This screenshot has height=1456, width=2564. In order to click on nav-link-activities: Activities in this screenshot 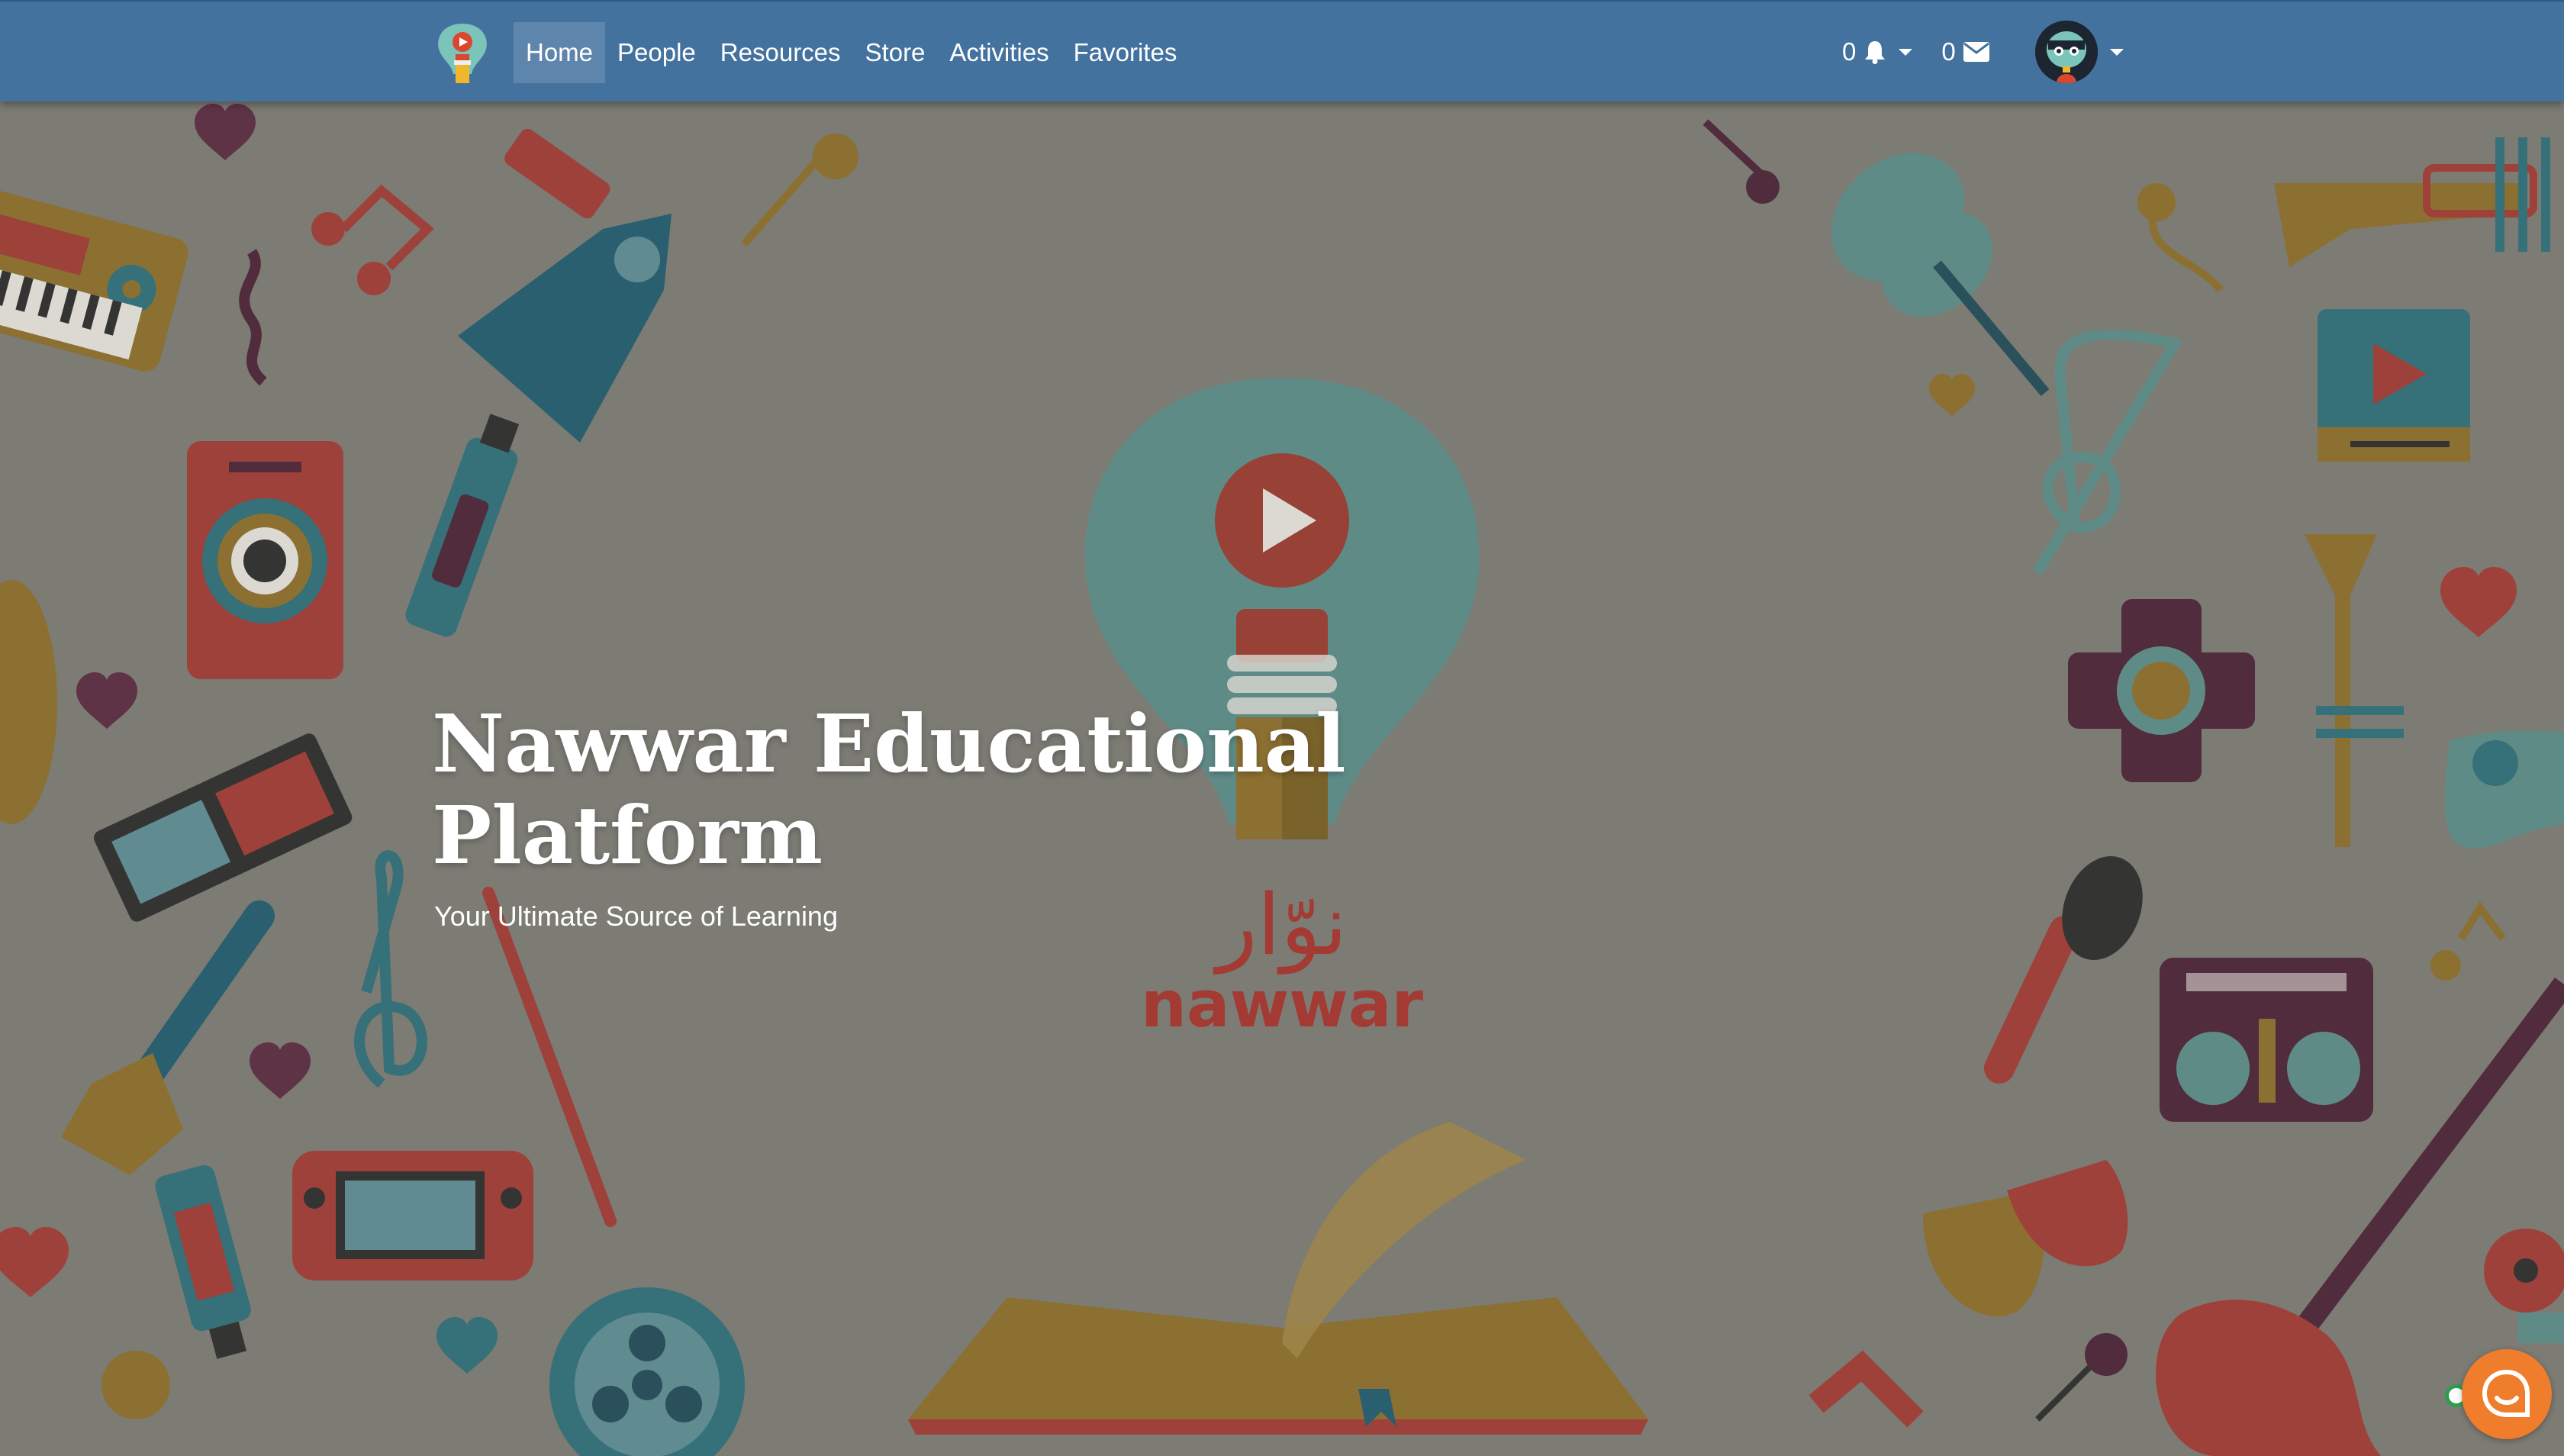, I will do `click(999, 52)`.